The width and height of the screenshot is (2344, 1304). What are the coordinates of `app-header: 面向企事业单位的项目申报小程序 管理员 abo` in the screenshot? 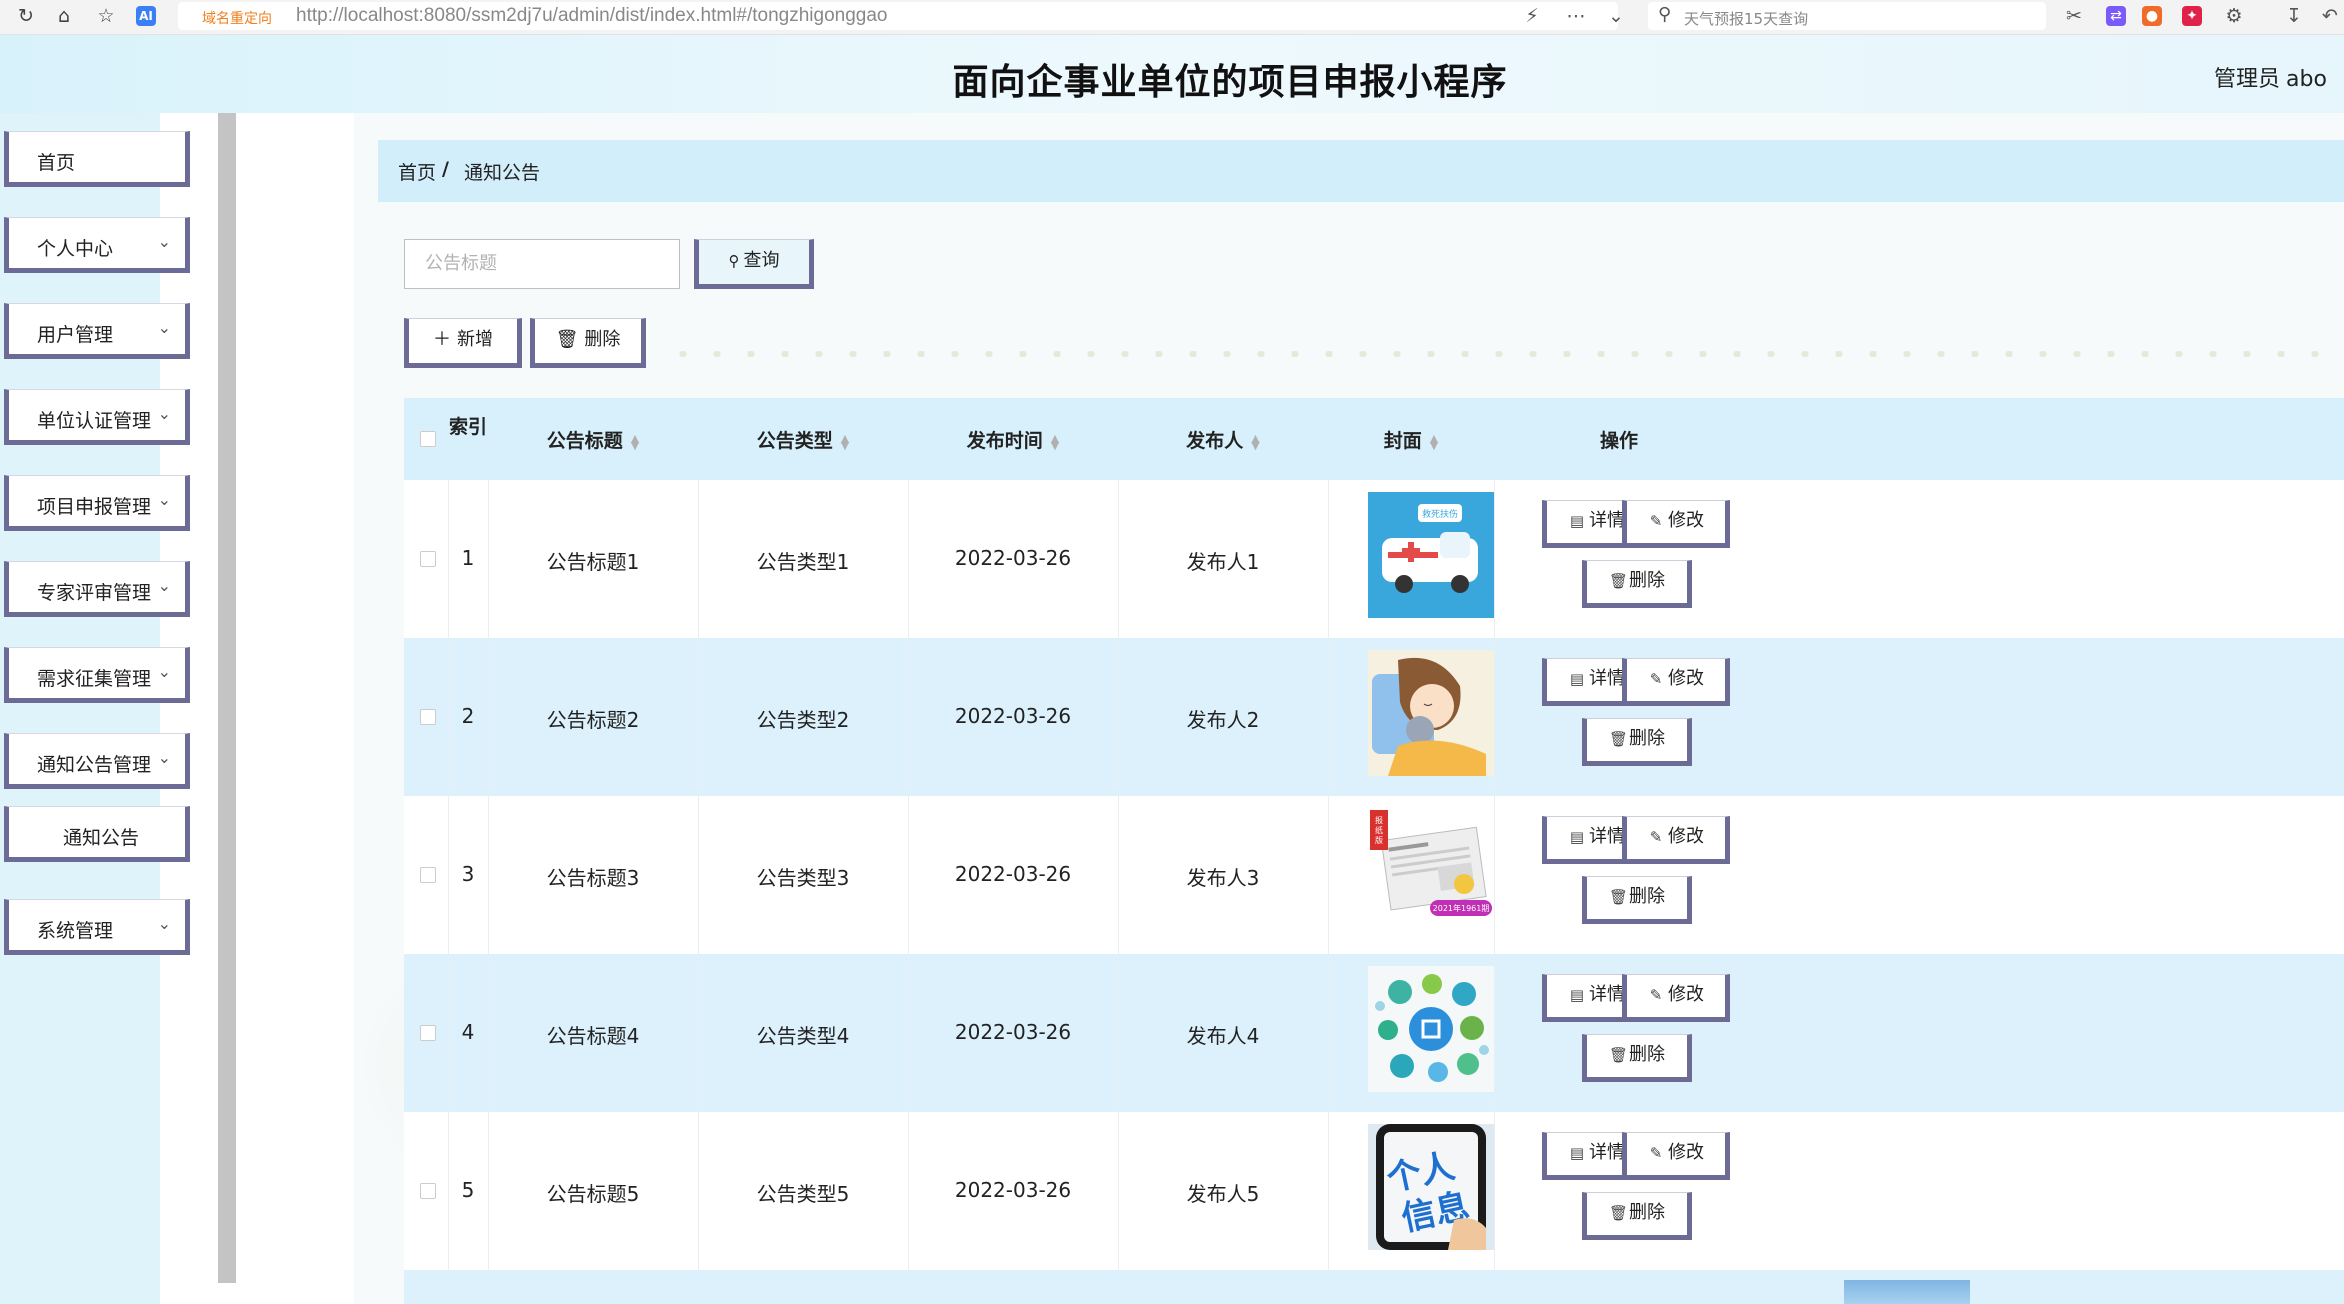 It's located at (1172, 74).